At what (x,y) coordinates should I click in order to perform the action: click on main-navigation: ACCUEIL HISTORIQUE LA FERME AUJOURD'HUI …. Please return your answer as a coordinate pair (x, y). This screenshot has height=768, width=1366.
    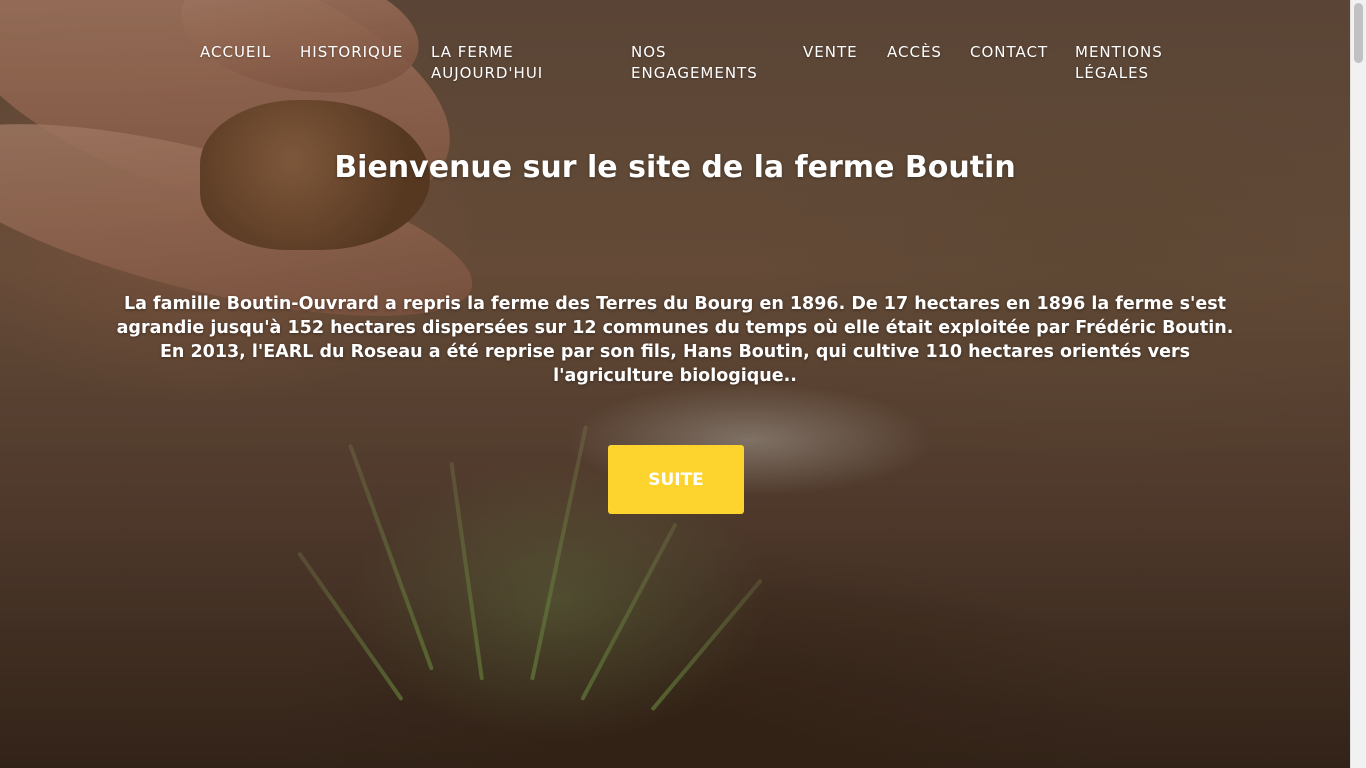
    Looking at the image, I should click on (675, 72).